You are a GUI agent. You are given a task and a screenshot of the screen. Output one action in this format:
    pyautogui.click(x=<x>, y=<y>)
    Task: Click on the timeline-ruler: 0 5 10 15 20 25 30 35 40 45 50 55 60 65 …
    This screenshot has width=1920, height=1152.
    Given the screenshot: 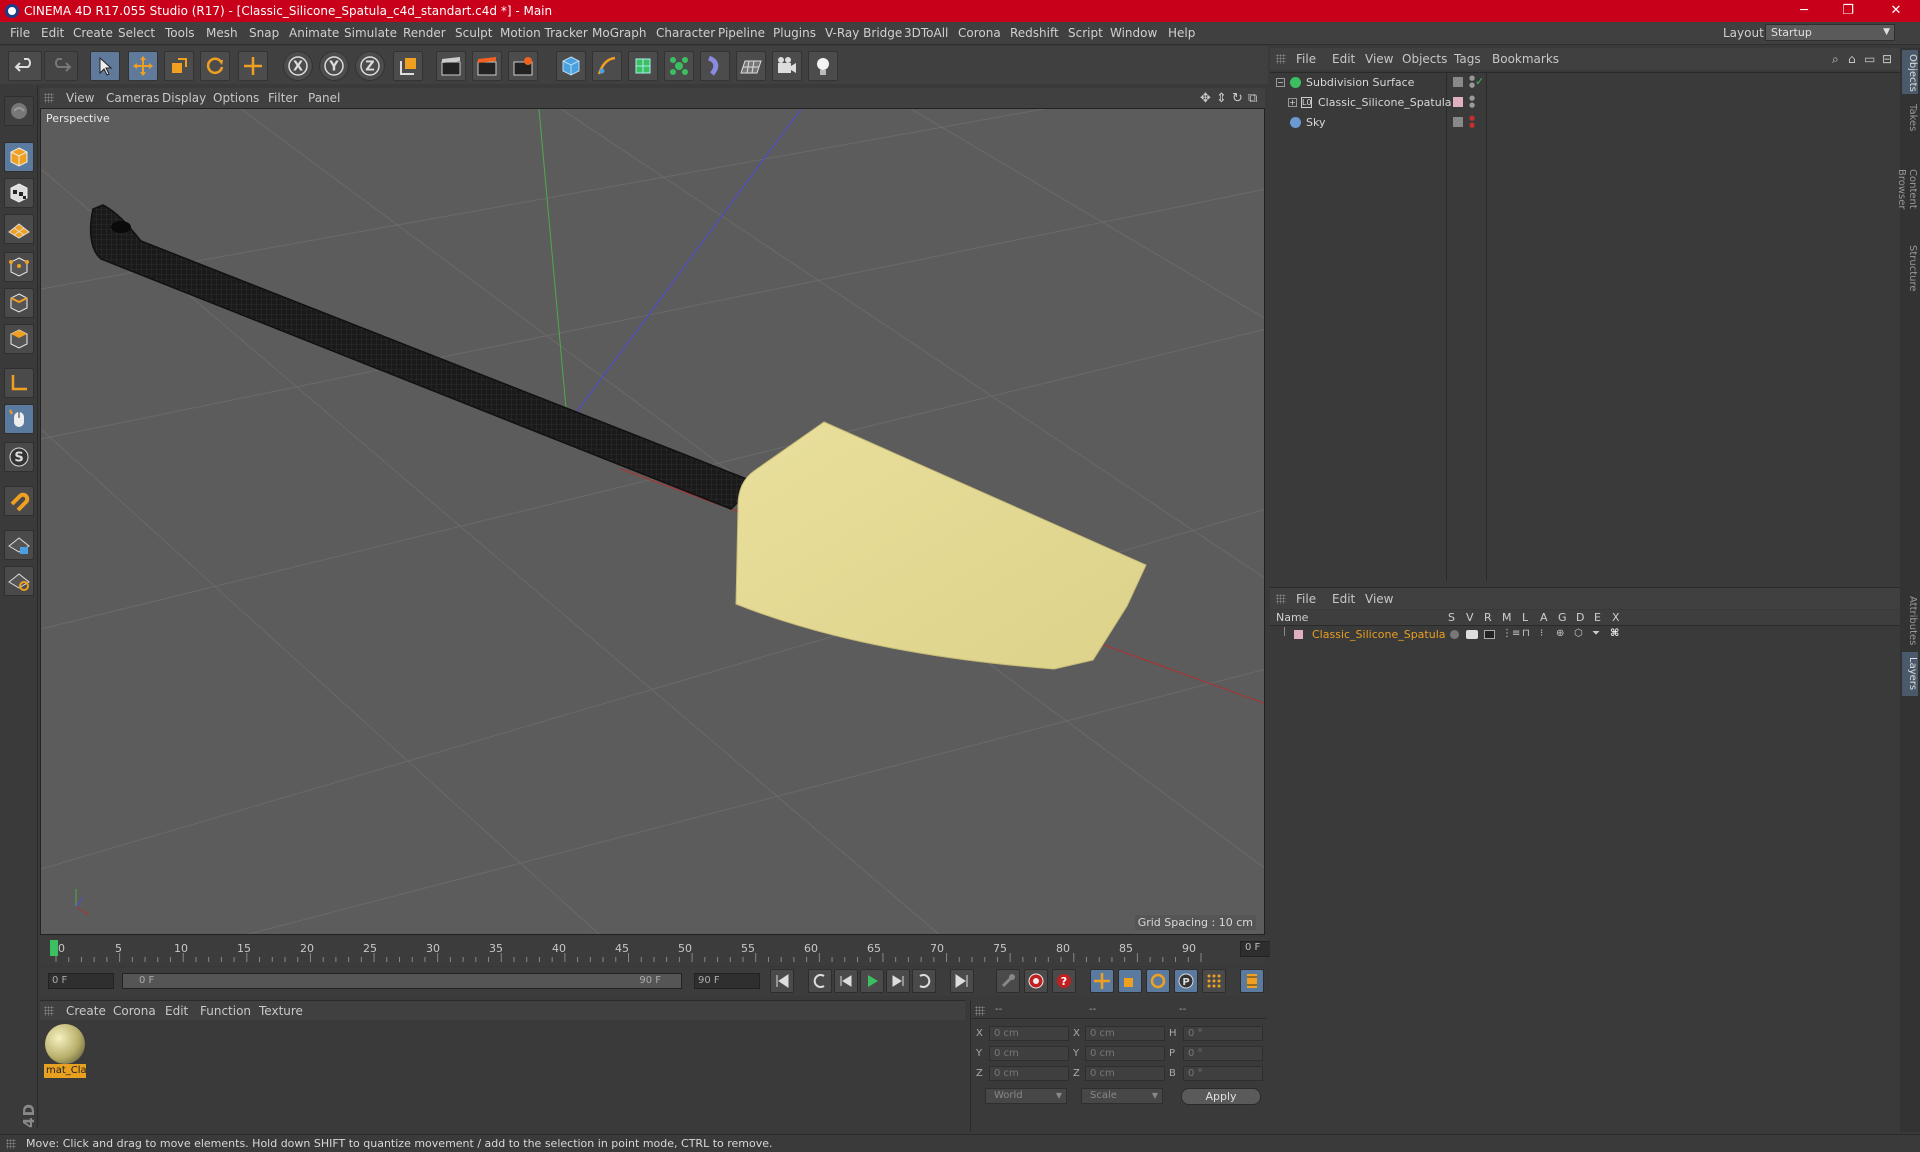 What is the action you would take?
    pyautogui.click(x=672, y=951)
    